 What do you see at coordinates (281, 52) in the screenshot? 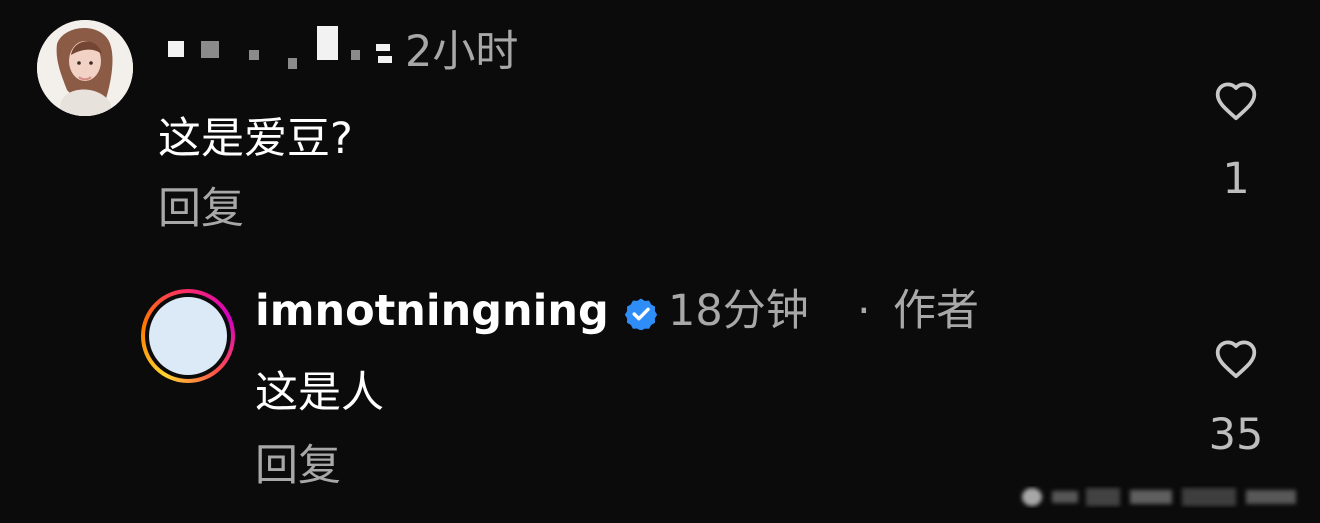
I see `redacted-username` at bounding box center [281, 52].